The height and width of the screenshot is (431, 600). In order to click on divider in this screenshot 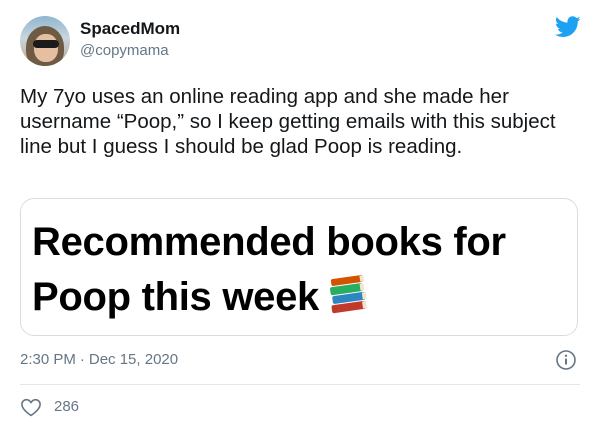, I will do `click(300, 384)`.